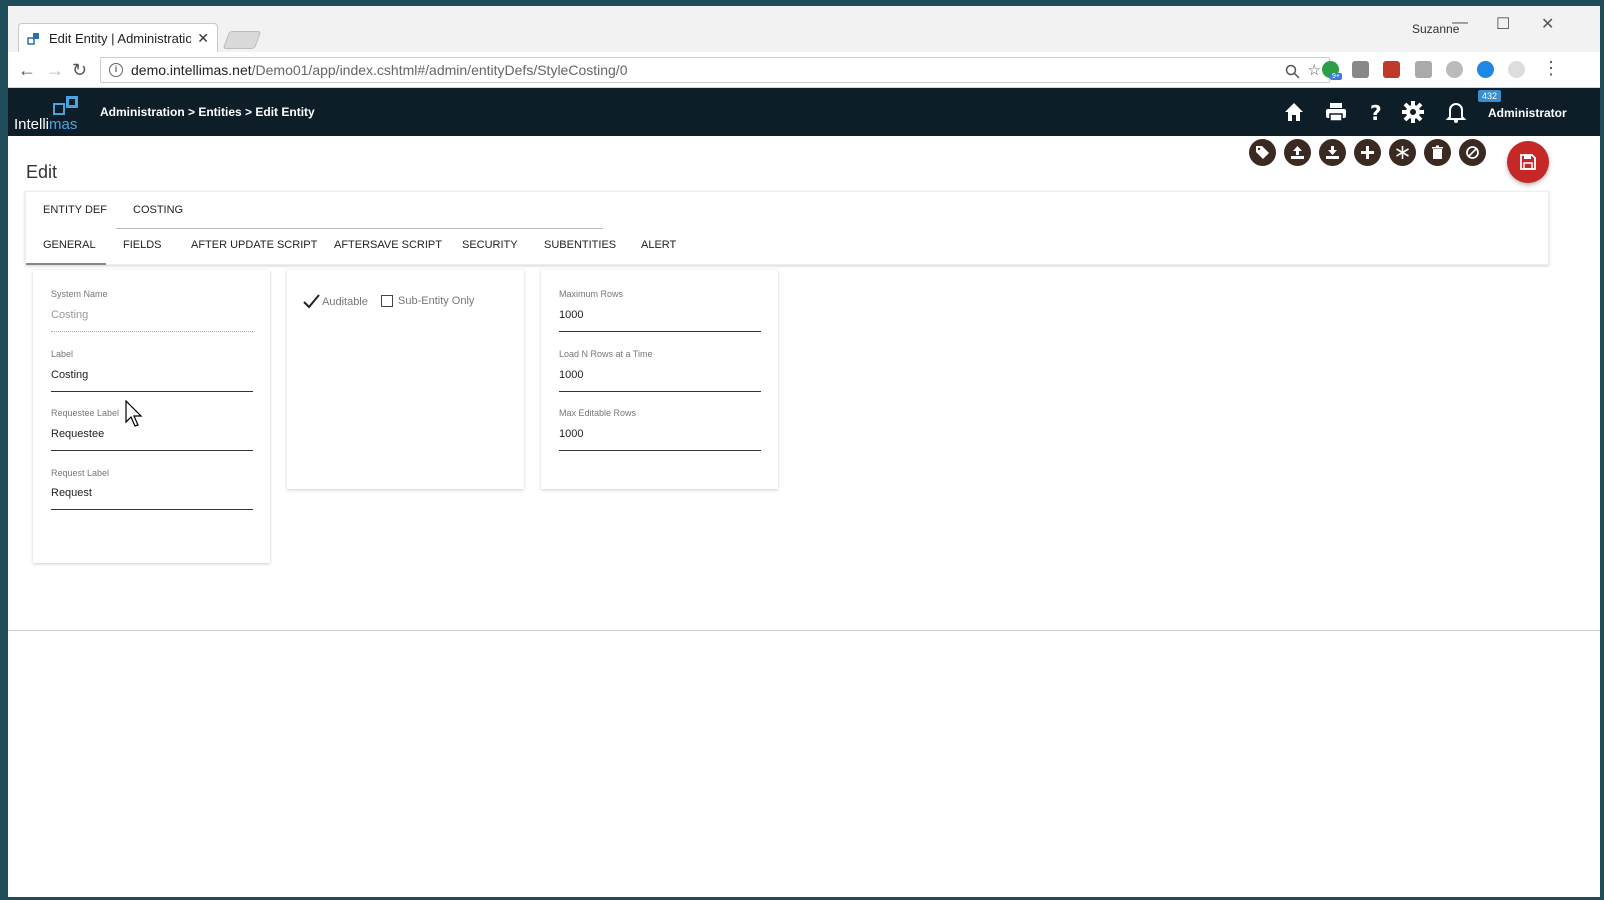 The image size is (1604, 900). Describe the element at coordinates (1292, 71) in the screenshot. I see `zoom-icon` at that location.